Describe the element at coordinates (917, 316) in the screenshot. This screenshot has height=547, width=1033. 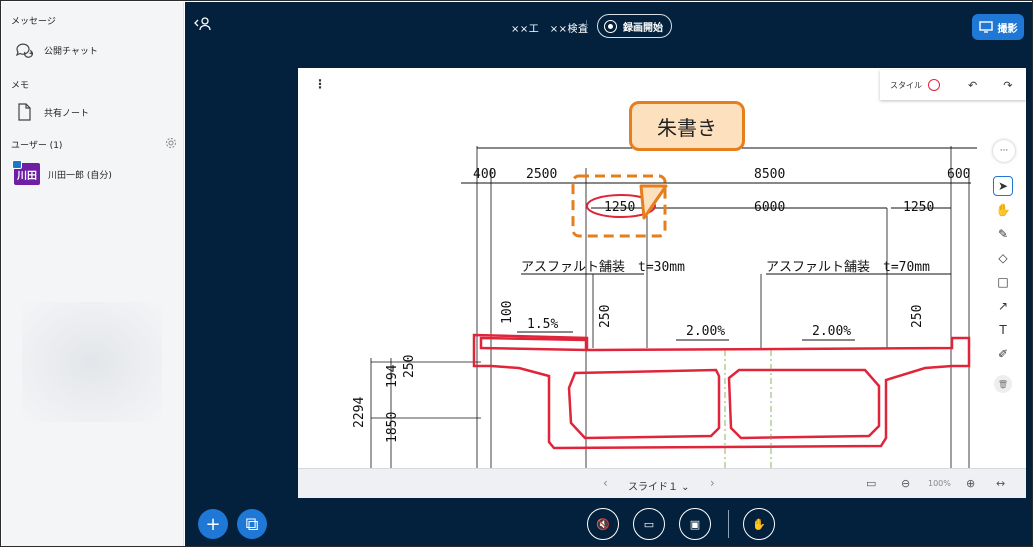
I see `dim-250-right: 250` at that location.